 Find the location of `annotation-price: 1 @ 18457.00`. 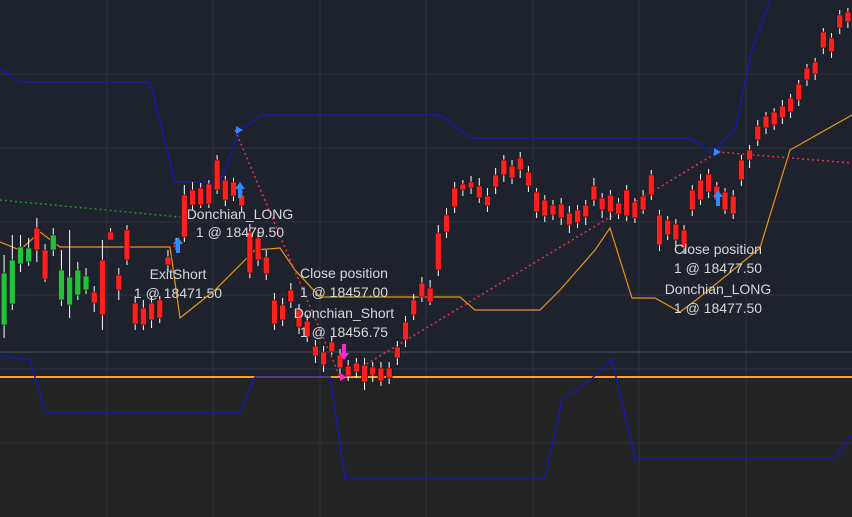

annotation-price: 1 @ 18457.00 is located at coordinates (344, 292).